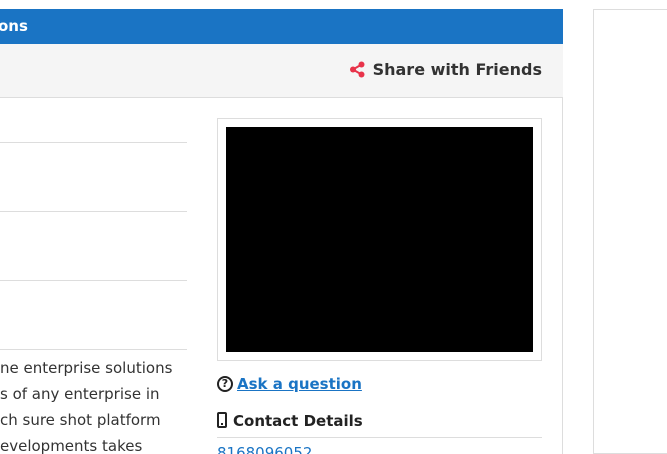 The width and height of the screenshot is (667, 454). I want to click on description-line: evelopments takes, so click(71, 445).